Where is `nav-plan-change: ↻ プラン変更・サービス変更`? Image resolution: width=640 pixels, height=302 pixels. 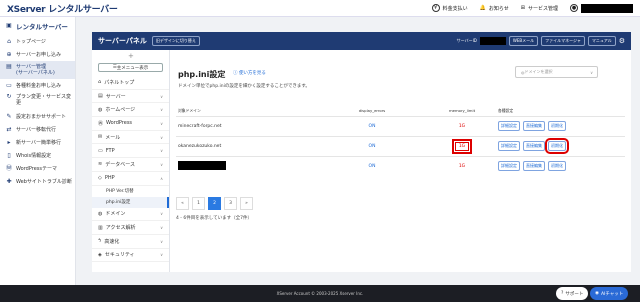 nav-plan-change: ↻ プラン変更・サービス変更 is located at coordinates (37, 101).